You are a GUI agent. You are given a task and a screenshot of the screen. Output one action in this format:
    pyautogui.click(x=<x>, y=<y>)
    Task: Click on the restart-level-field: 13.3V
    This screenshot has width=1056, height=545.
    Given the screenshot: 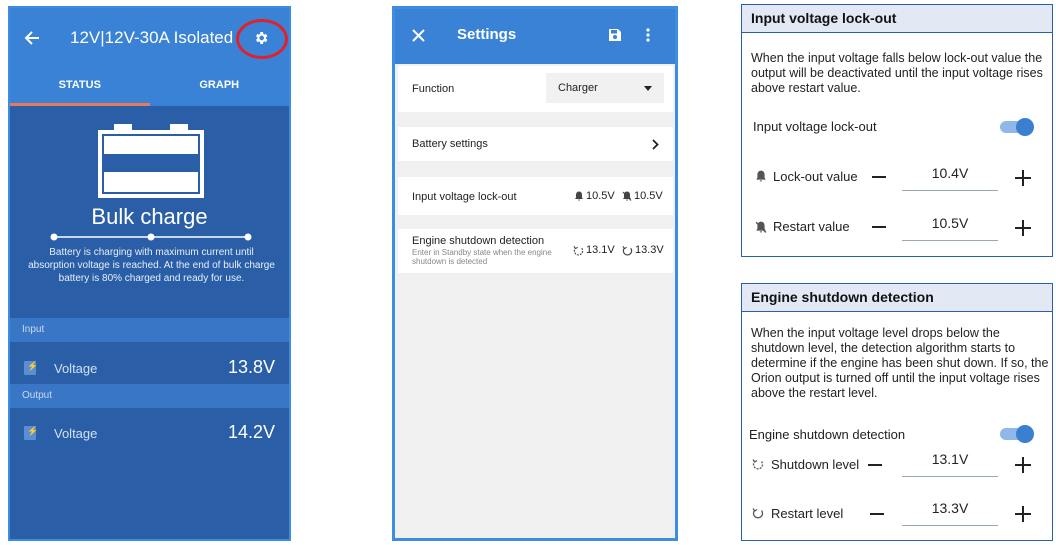 What is the action you would take?
    pyautogui.click(x=950, y=513)
    